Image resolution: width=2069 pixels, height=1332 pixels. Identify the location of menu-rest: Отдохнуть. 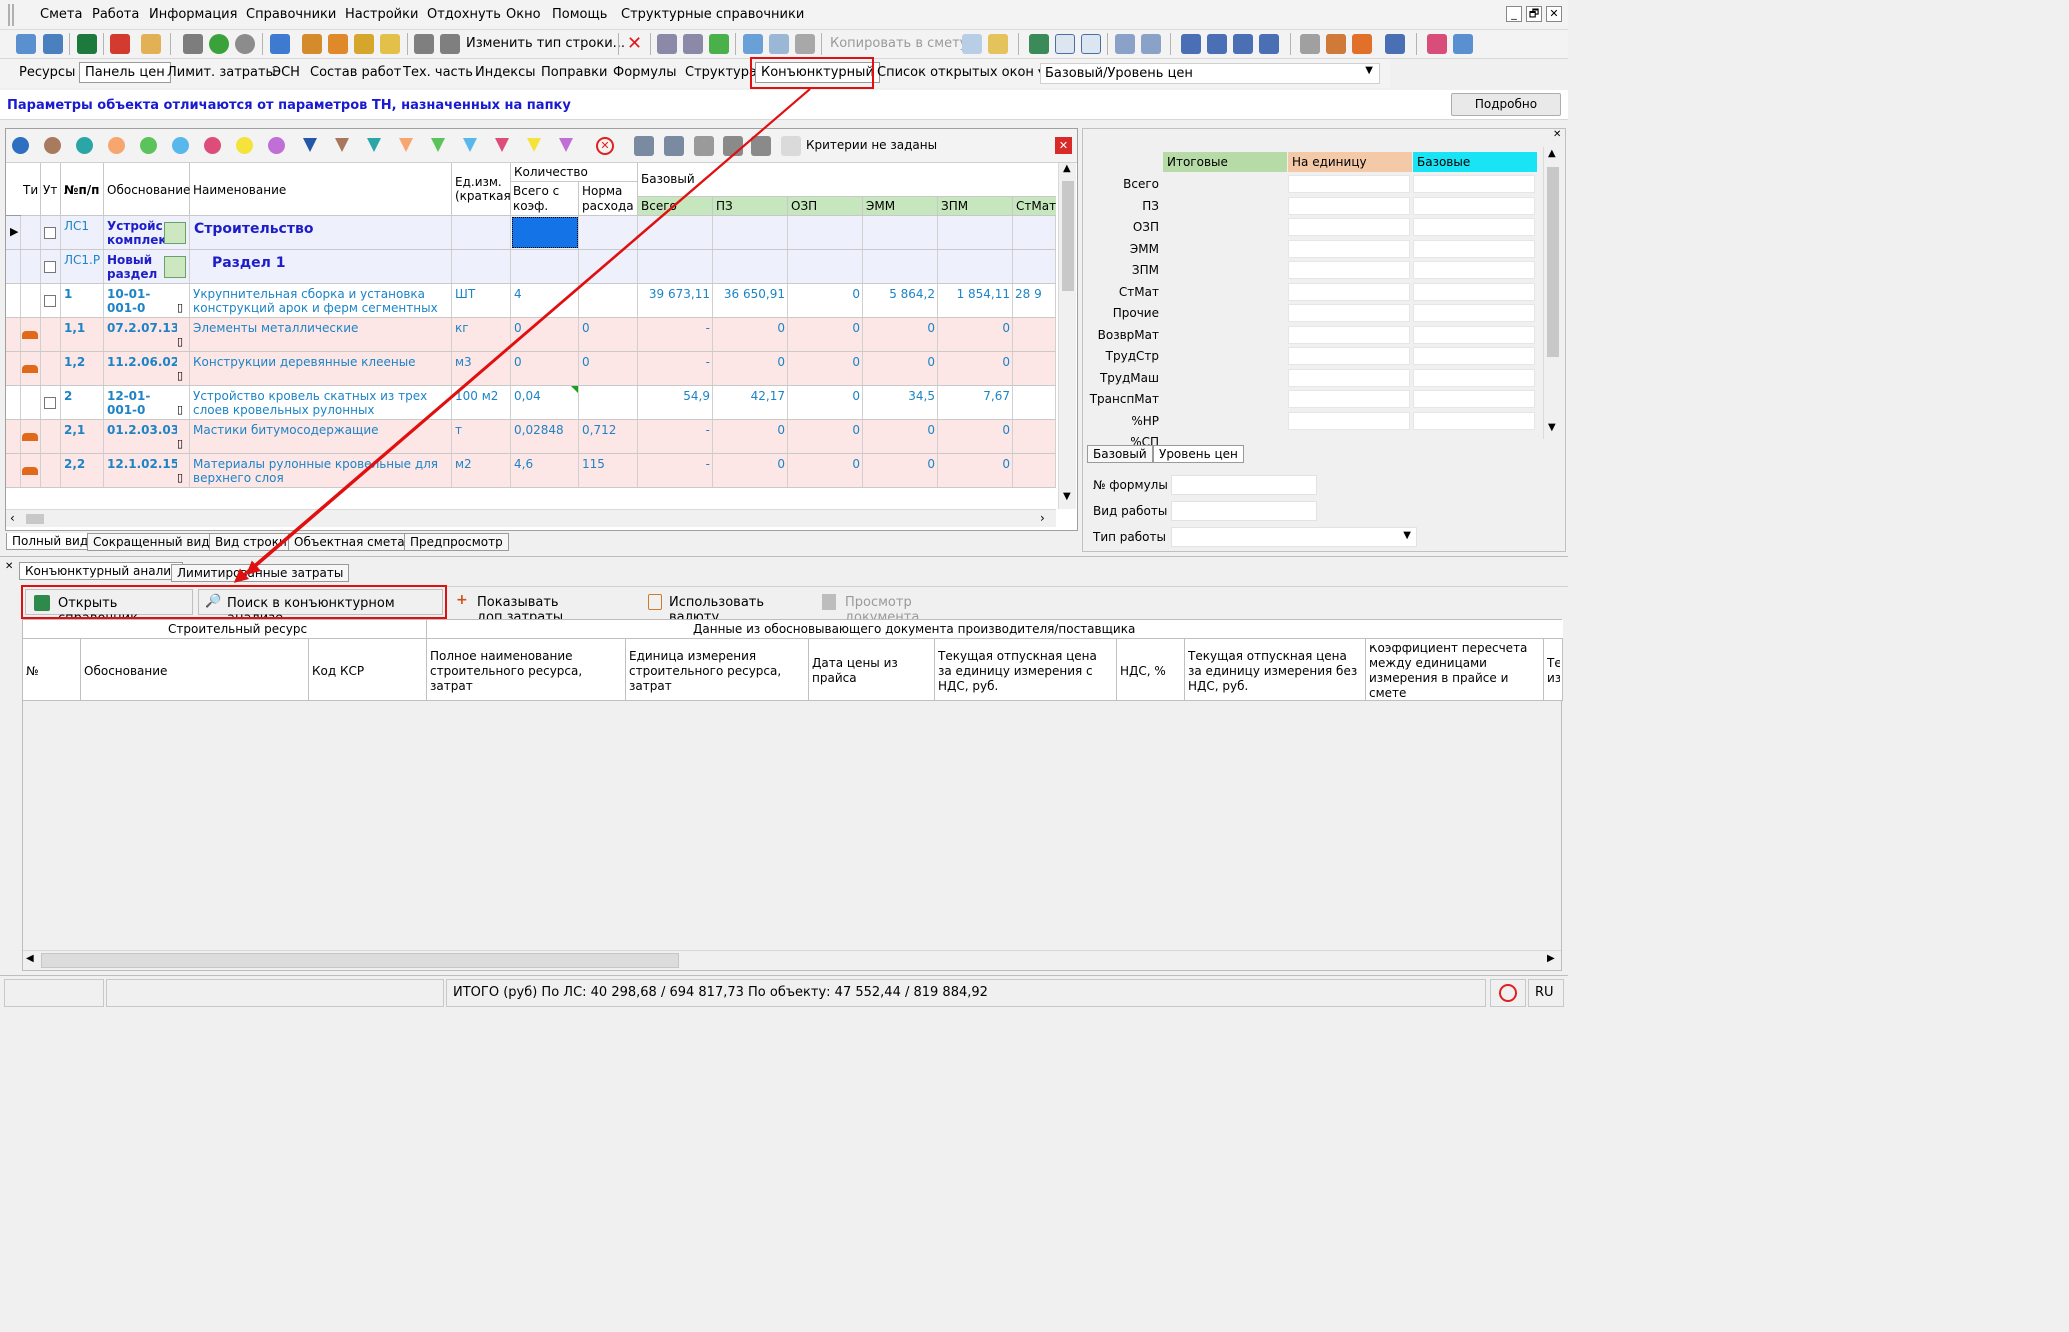
(464, 14).